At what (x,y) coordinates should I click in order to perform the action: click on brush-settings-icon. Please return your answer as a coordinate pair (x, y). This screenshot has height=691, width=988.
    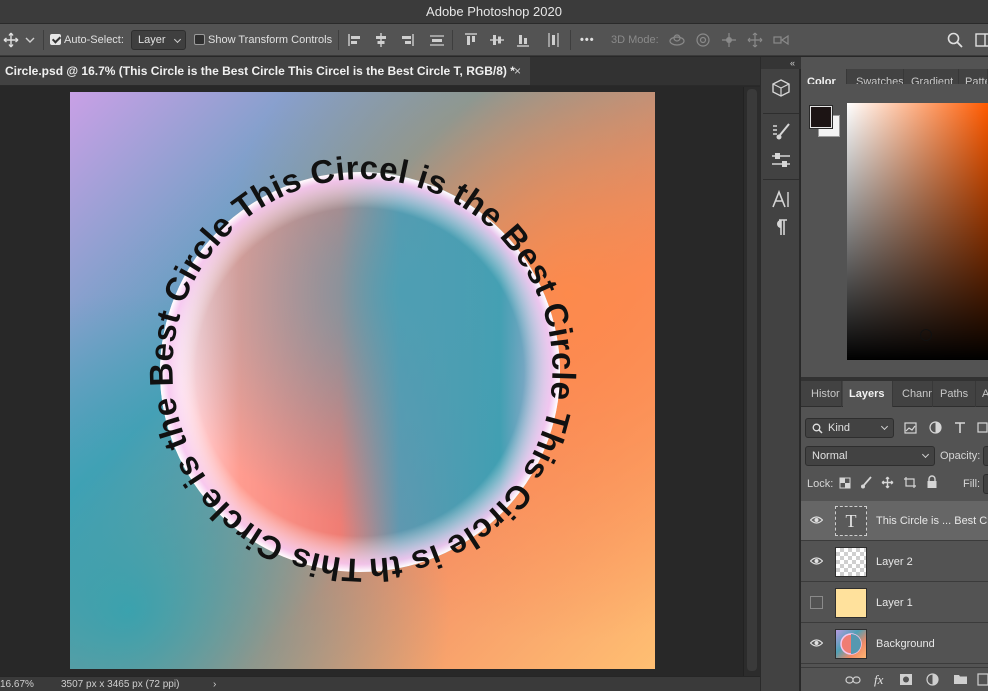
    Looking at the image, I should click on (781, 132).